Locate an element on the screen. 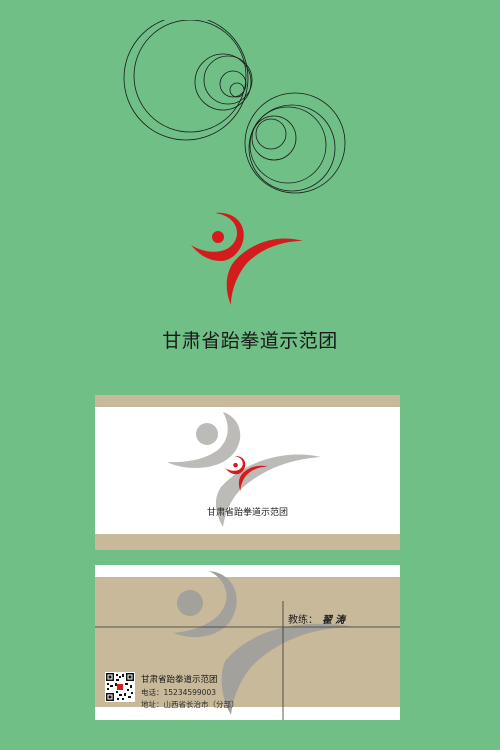  card-front-title: 甘肃省跆拳道示范团 is located at coordinates (247, 513).